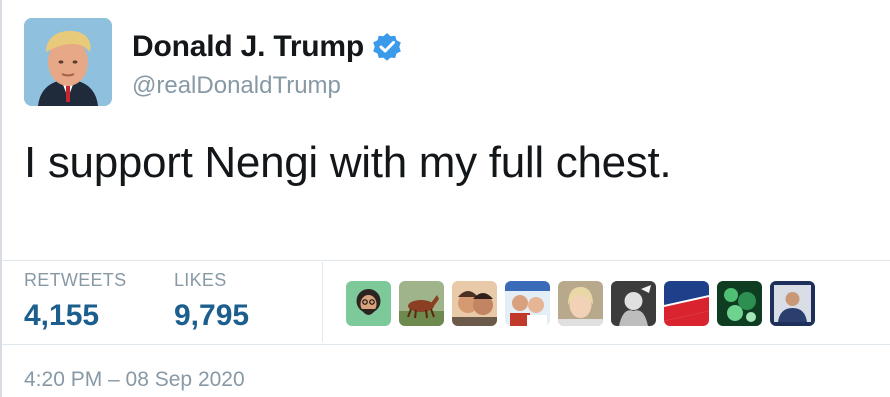 This screenshot has height=397, width=890. I want to click on verified-badge-icon, so click(387, 47).